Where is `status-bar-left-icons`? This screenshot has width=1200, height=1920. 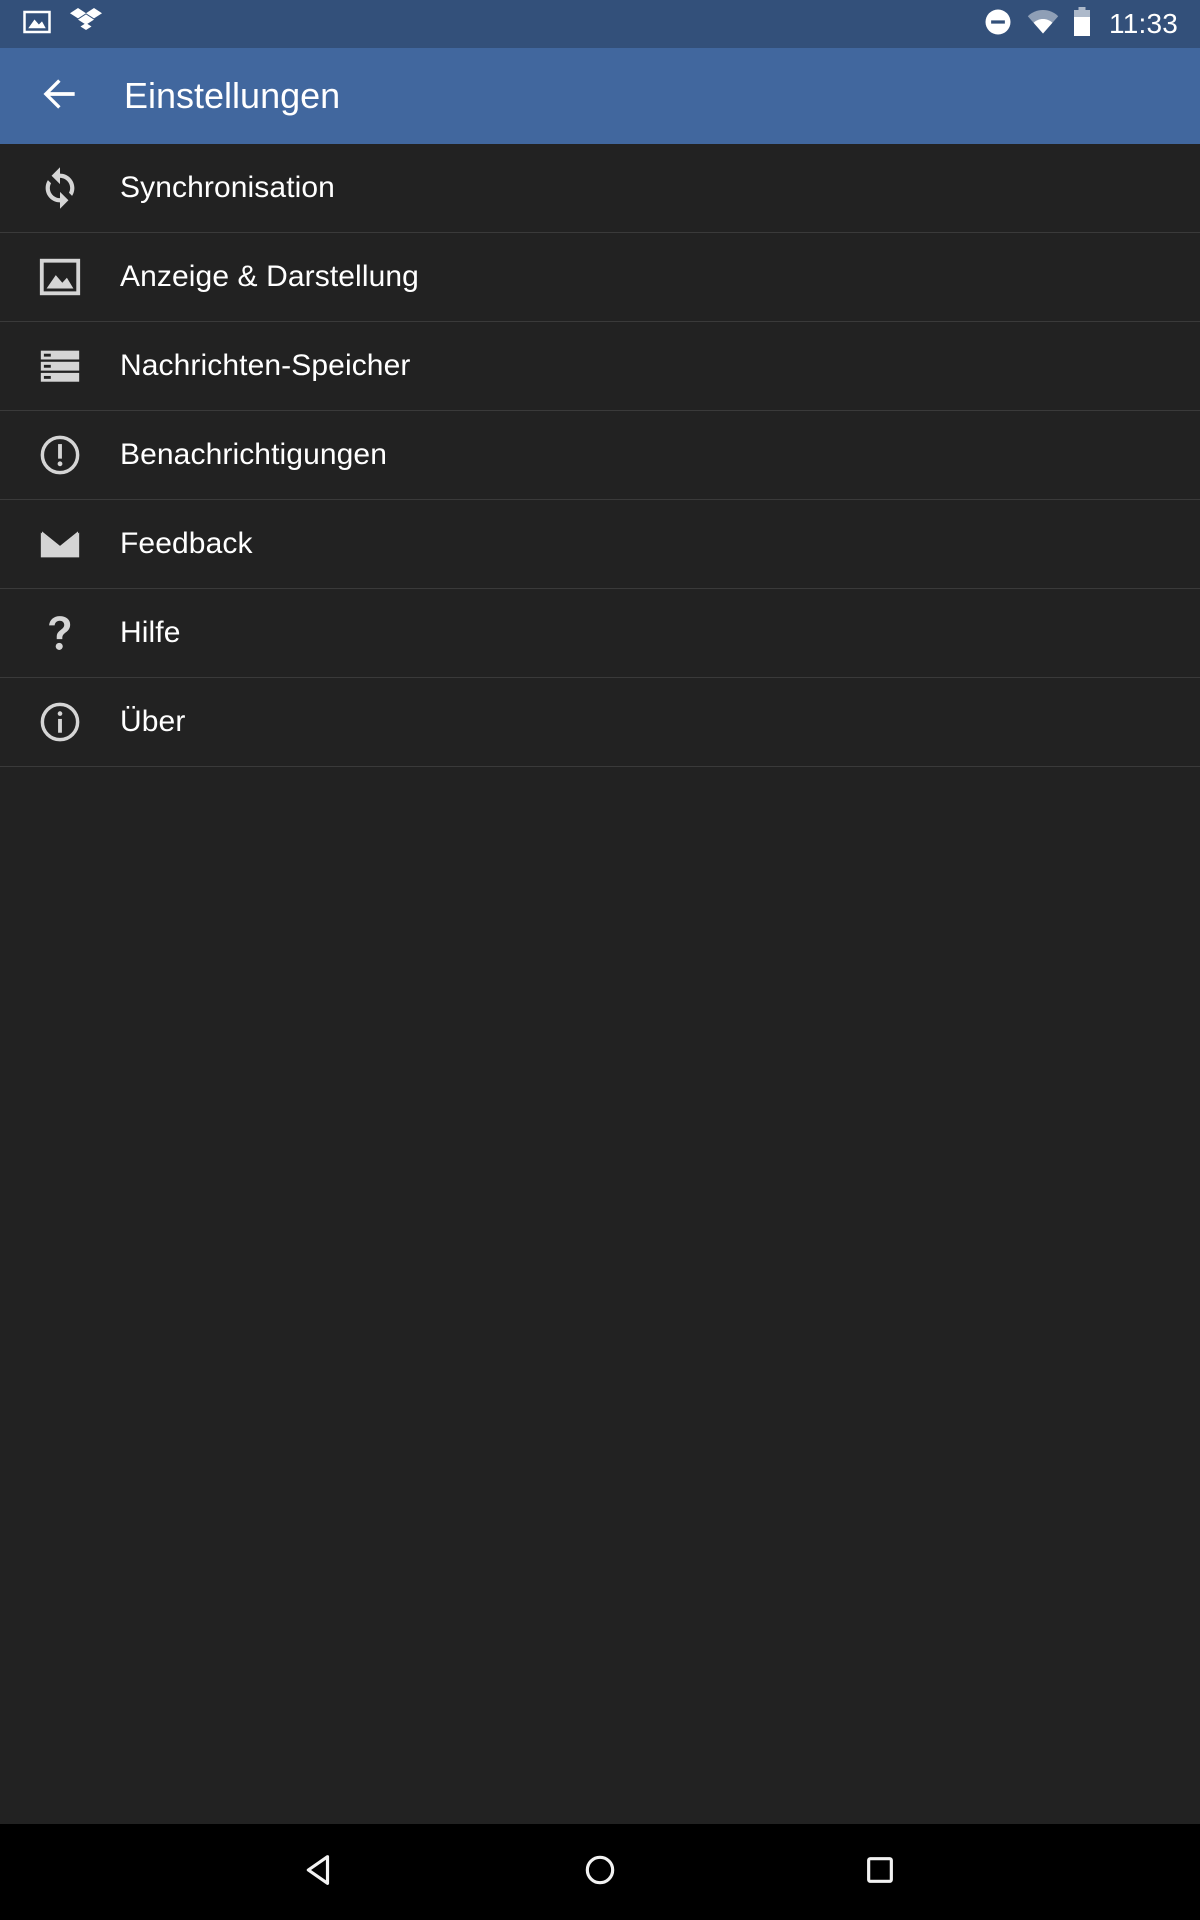
status-bar-left-icons is located at coordinates (62, 24).